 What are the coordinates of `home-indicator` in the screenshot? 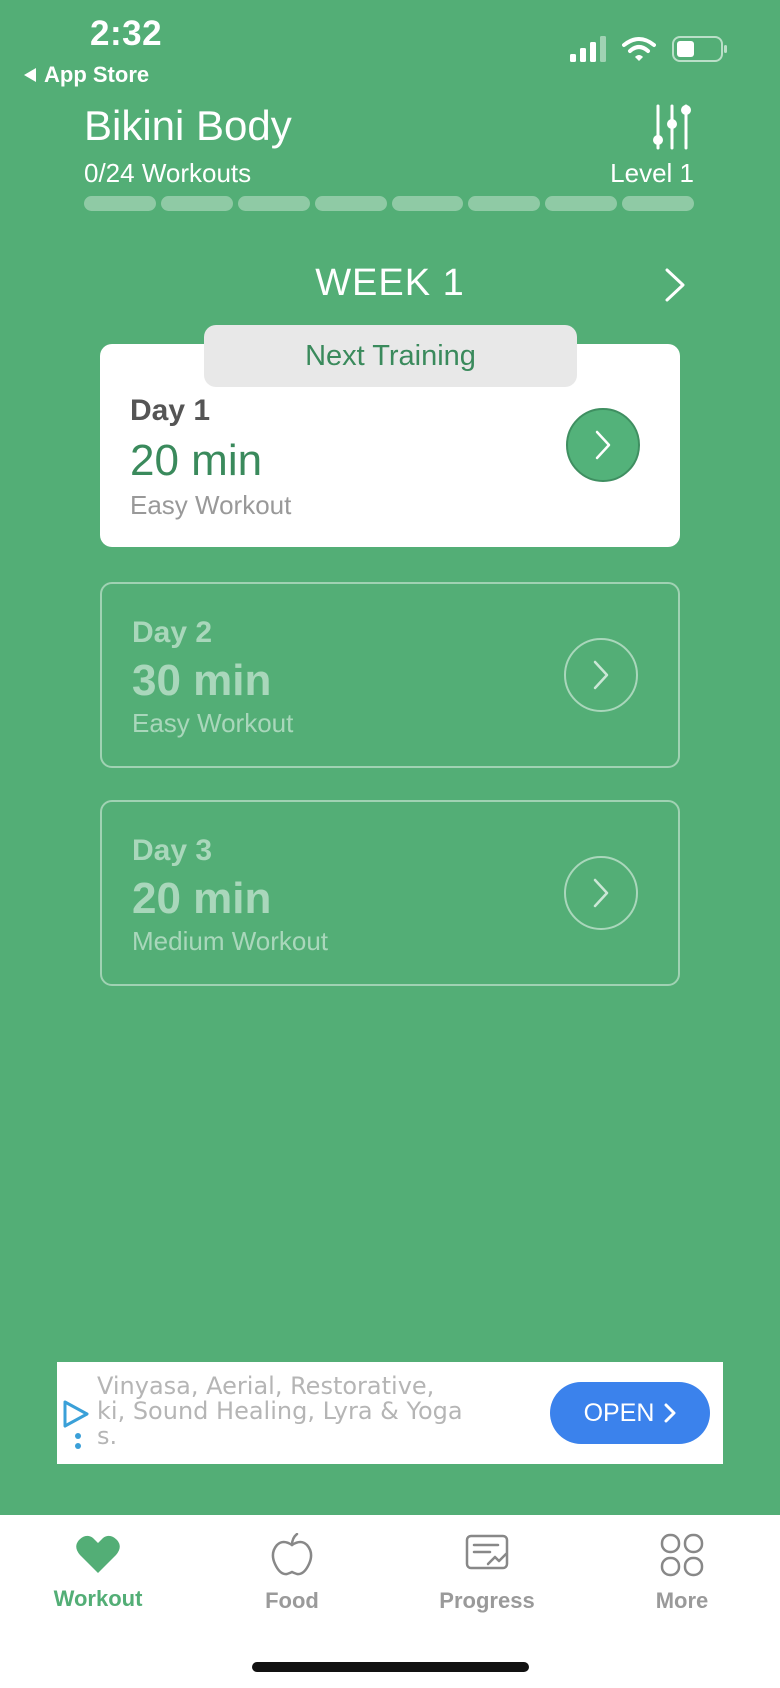 It's located at (390, 1667).